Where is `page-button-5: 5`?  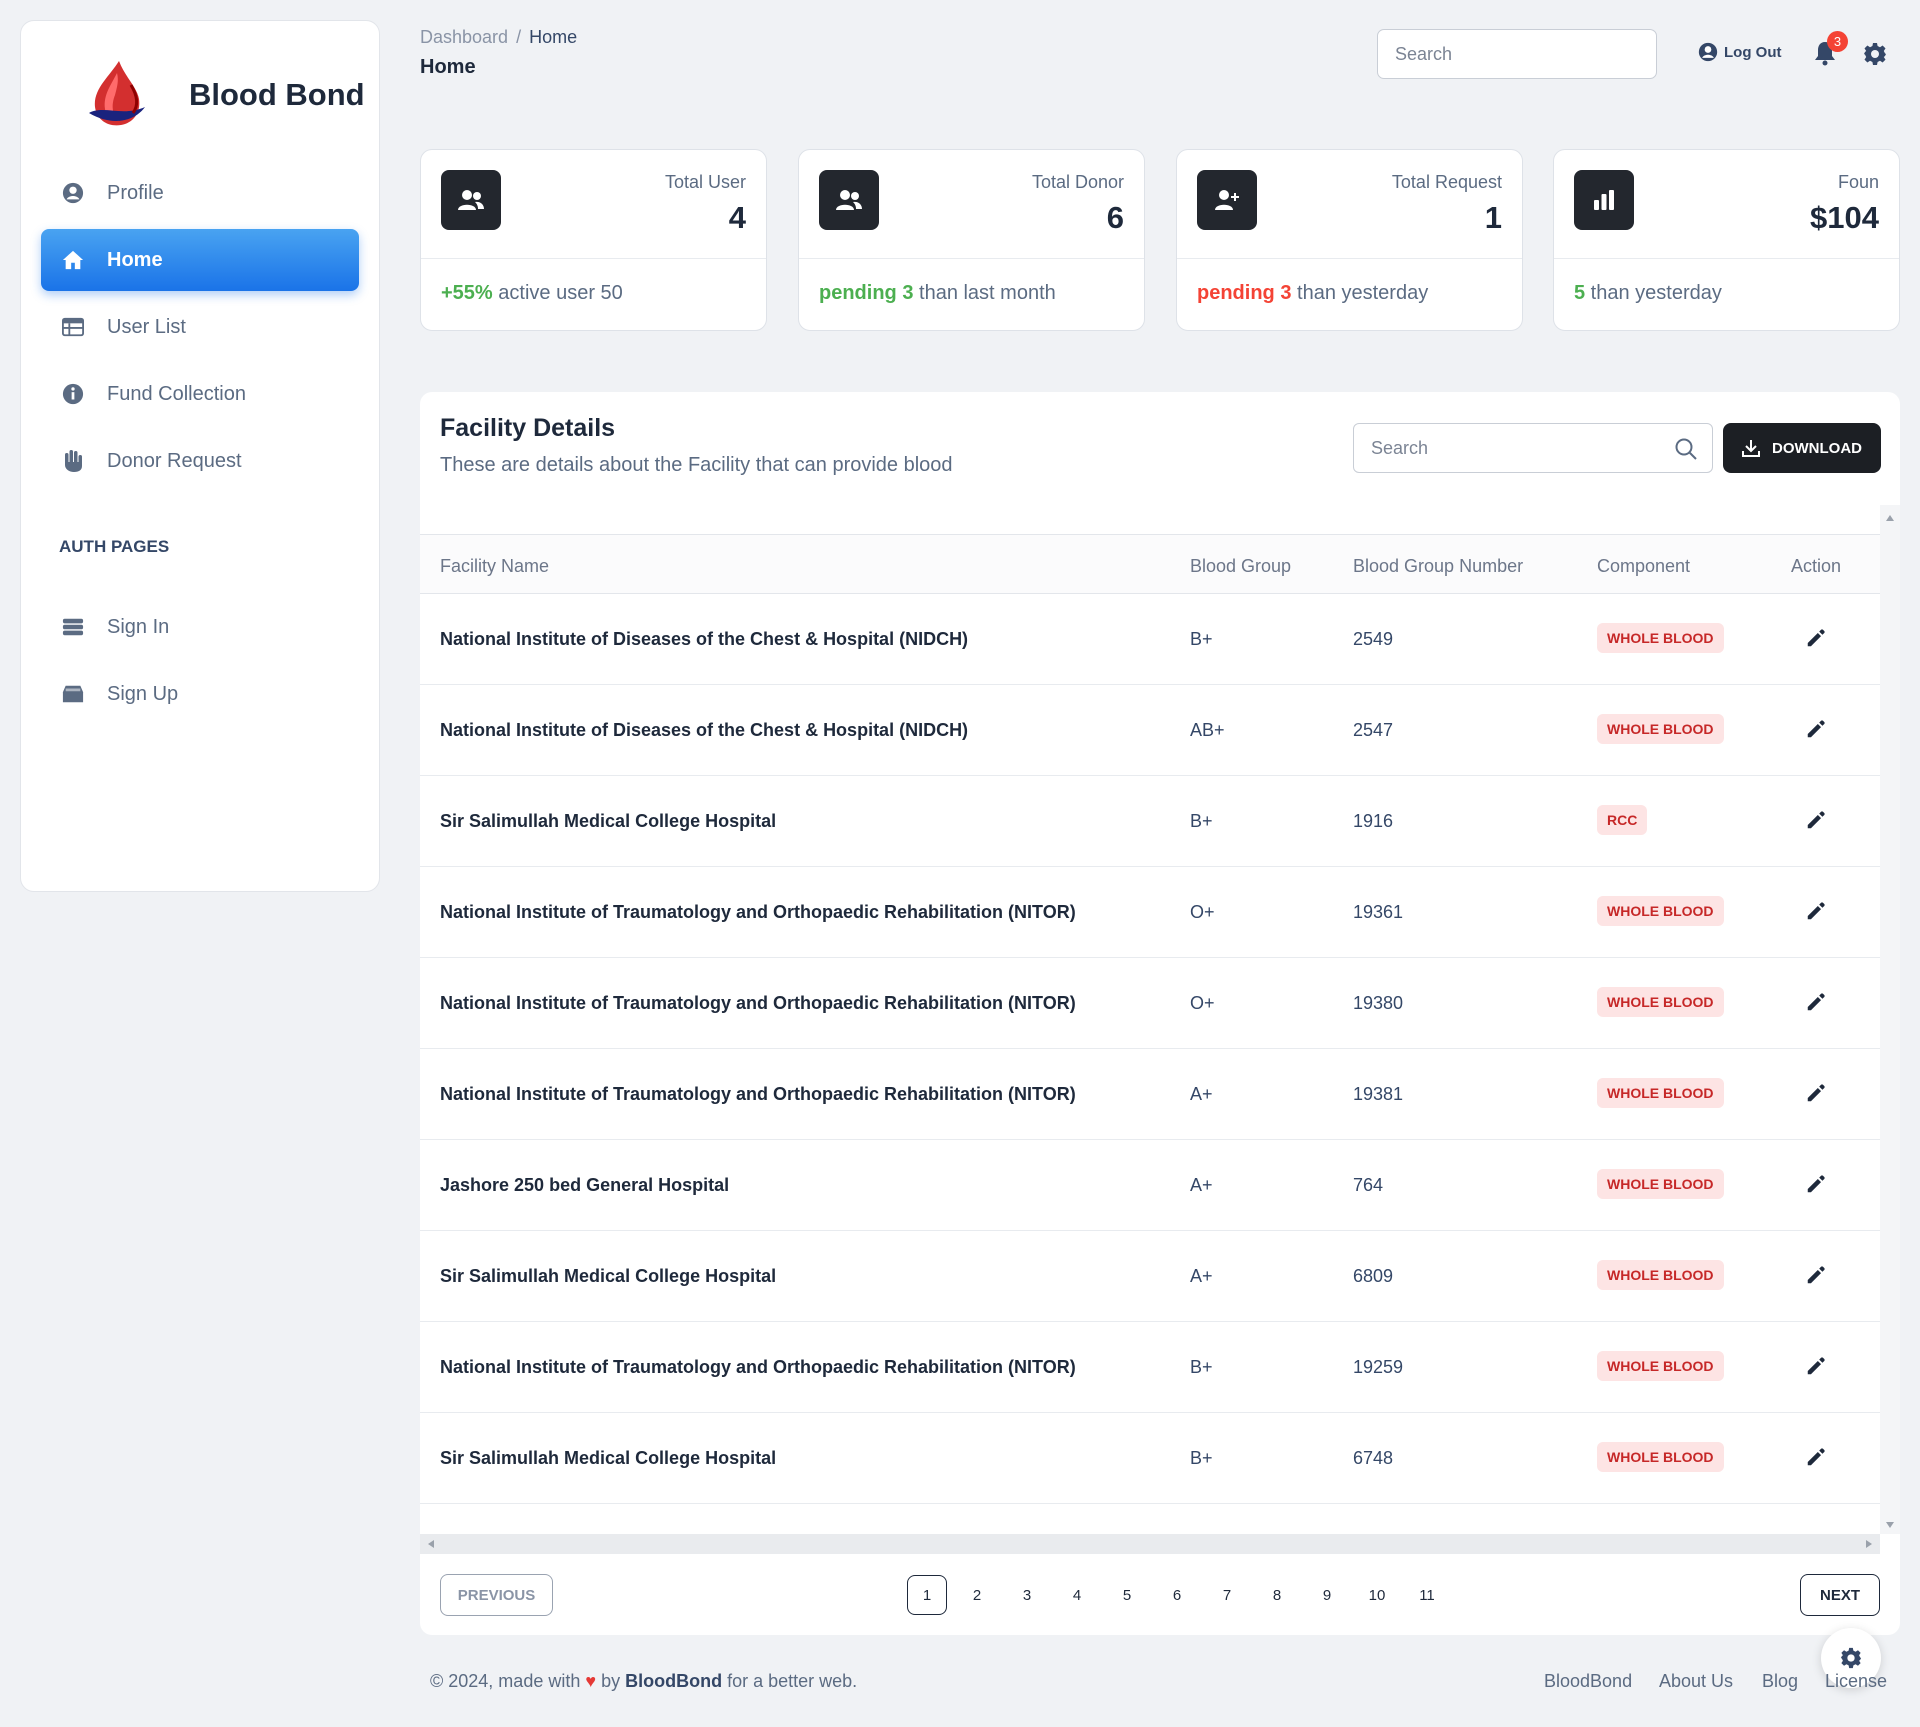 page-button-5: 5 is located at coordinates (1127, 1595).